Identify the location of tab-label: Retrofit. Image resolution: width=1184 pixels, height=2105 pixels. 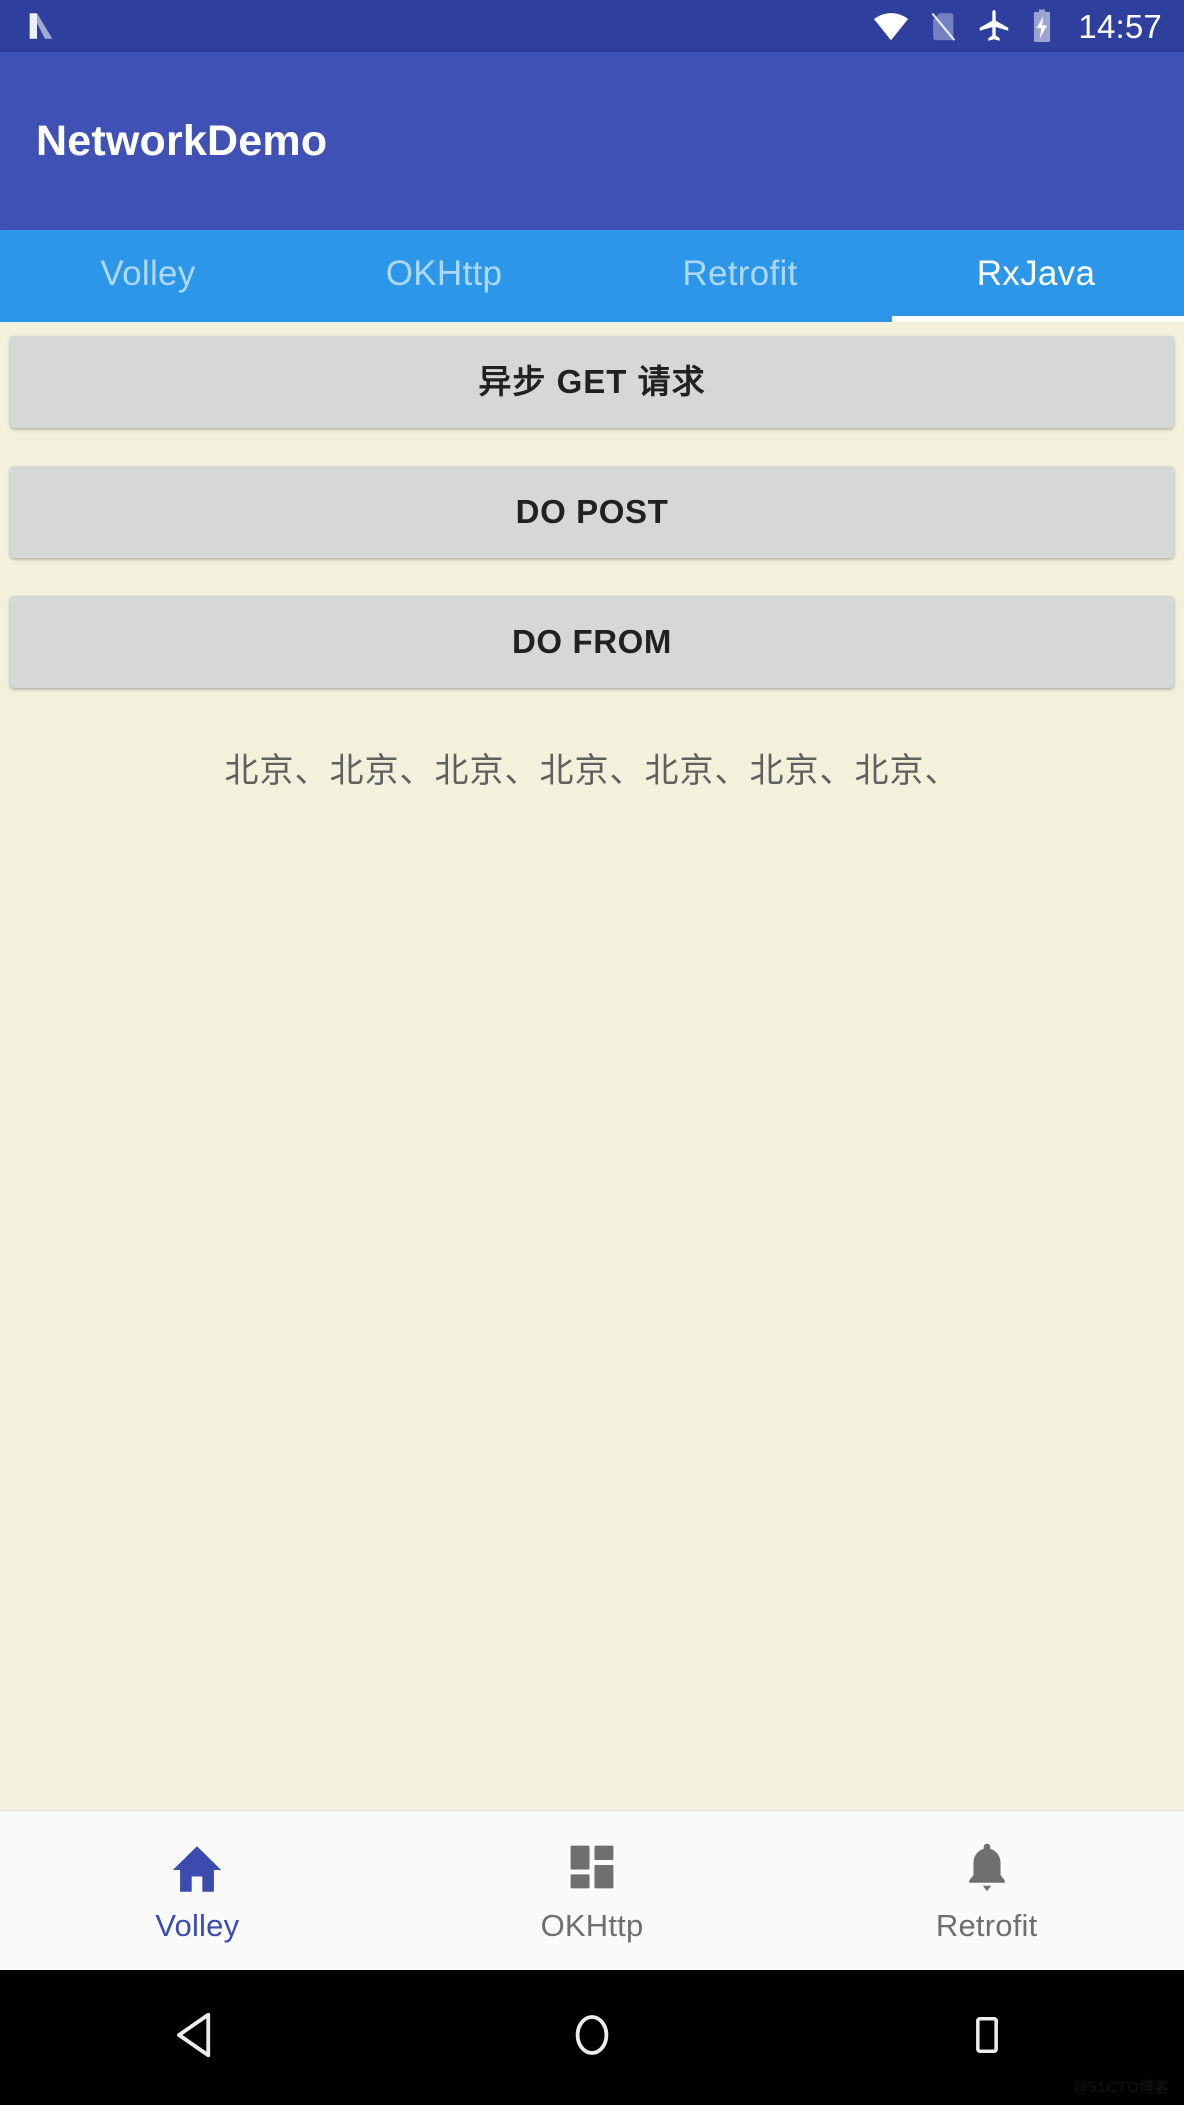
(740, 273).